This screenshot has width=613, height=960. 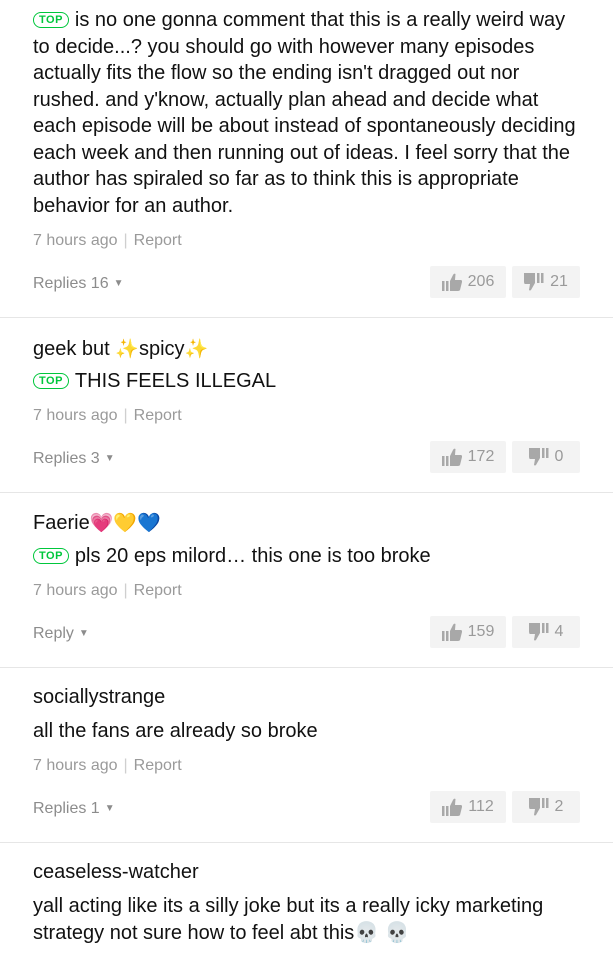 I want to click on replies-toggle: Replies 1 ▼, so click(x=74, y=809).